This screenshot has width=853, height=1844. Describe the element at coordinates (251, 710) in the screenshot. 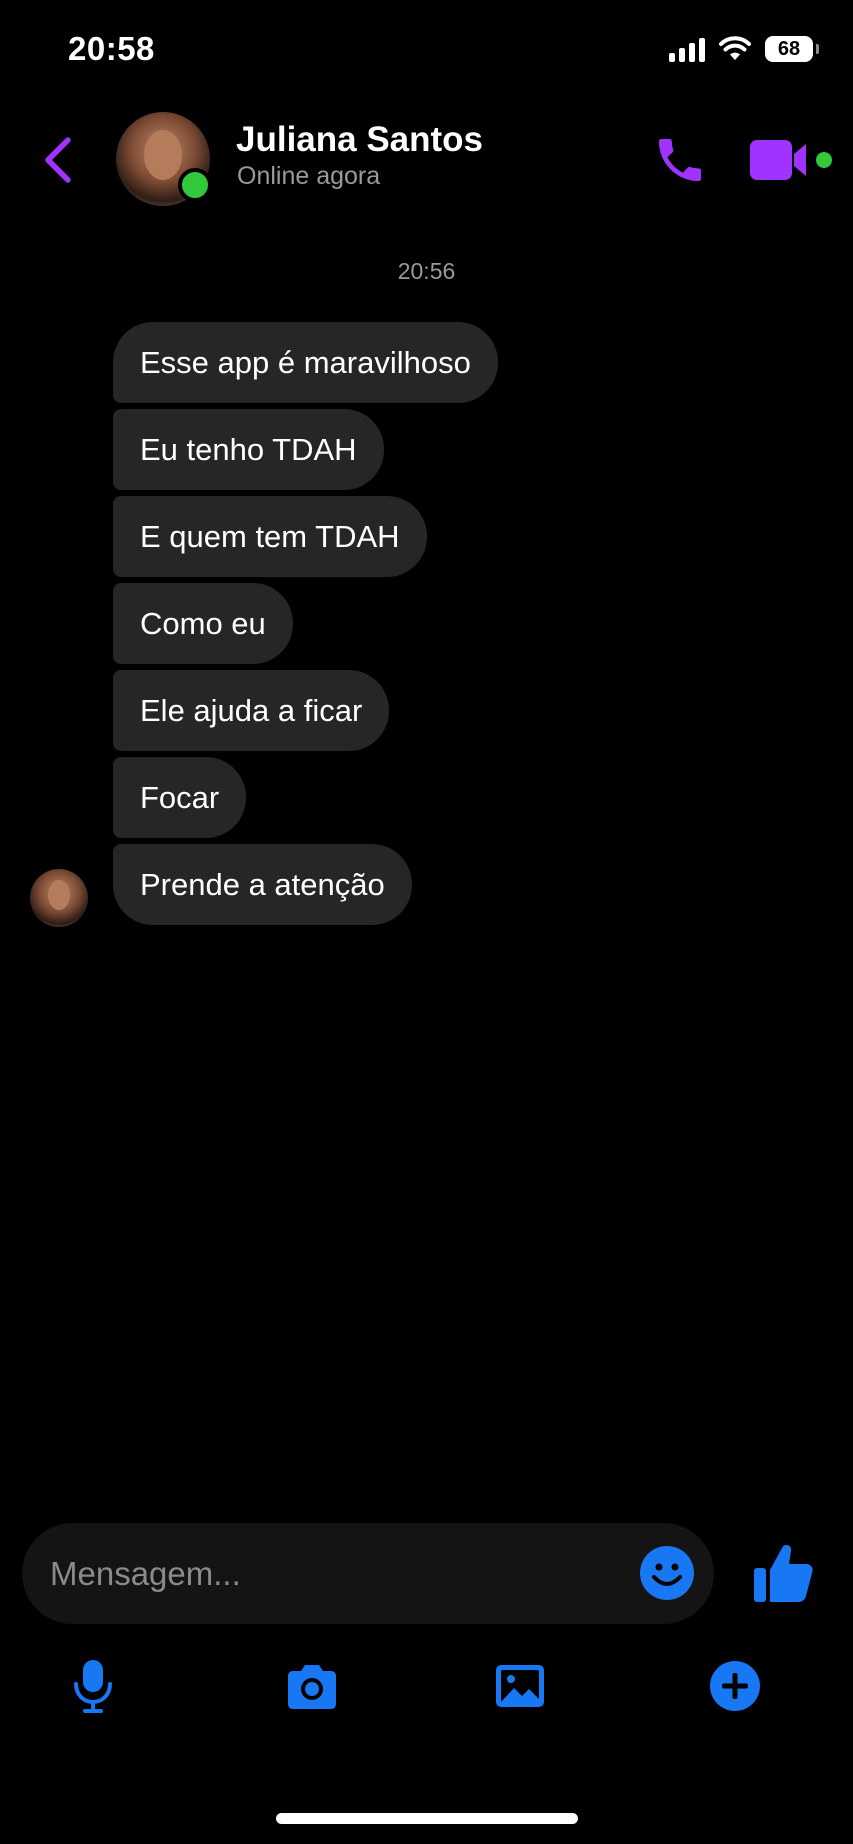

I see `message-bubble: Ele ajuda a ficar` at that location.